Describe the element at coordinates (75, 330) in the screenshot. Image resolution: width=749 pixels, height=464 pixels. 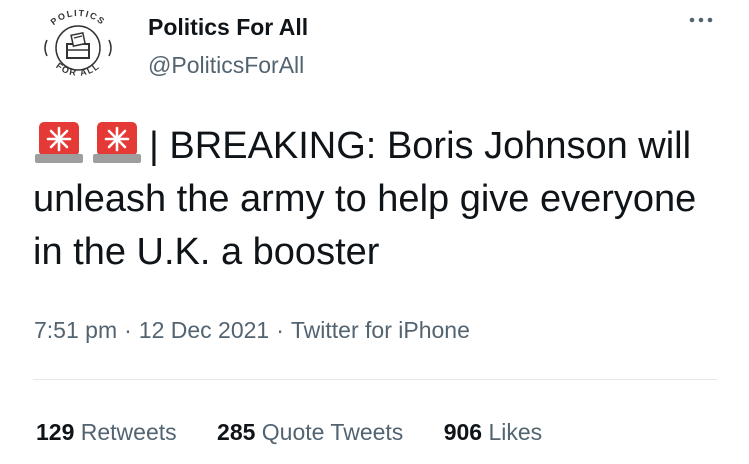
I see `tweet-time: 7:51 pm` at that location.